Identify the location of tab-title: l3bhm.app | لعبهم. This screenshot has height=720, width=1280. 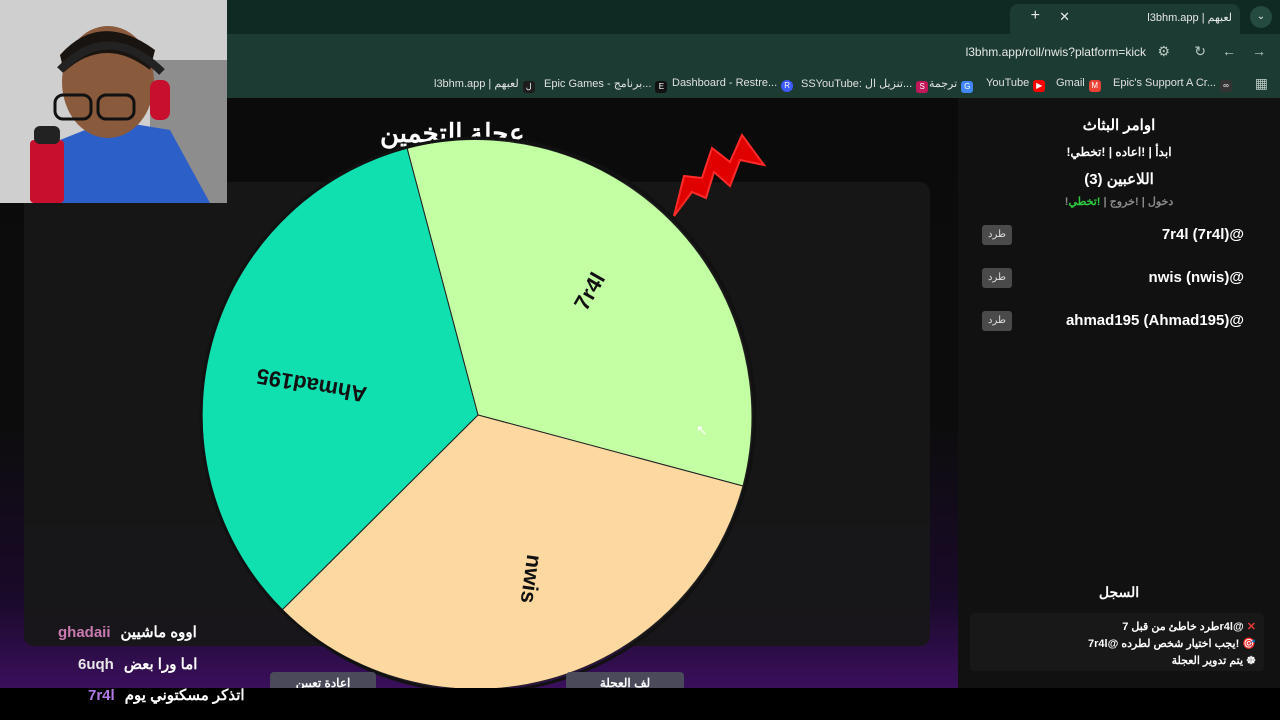
(1189, 17).